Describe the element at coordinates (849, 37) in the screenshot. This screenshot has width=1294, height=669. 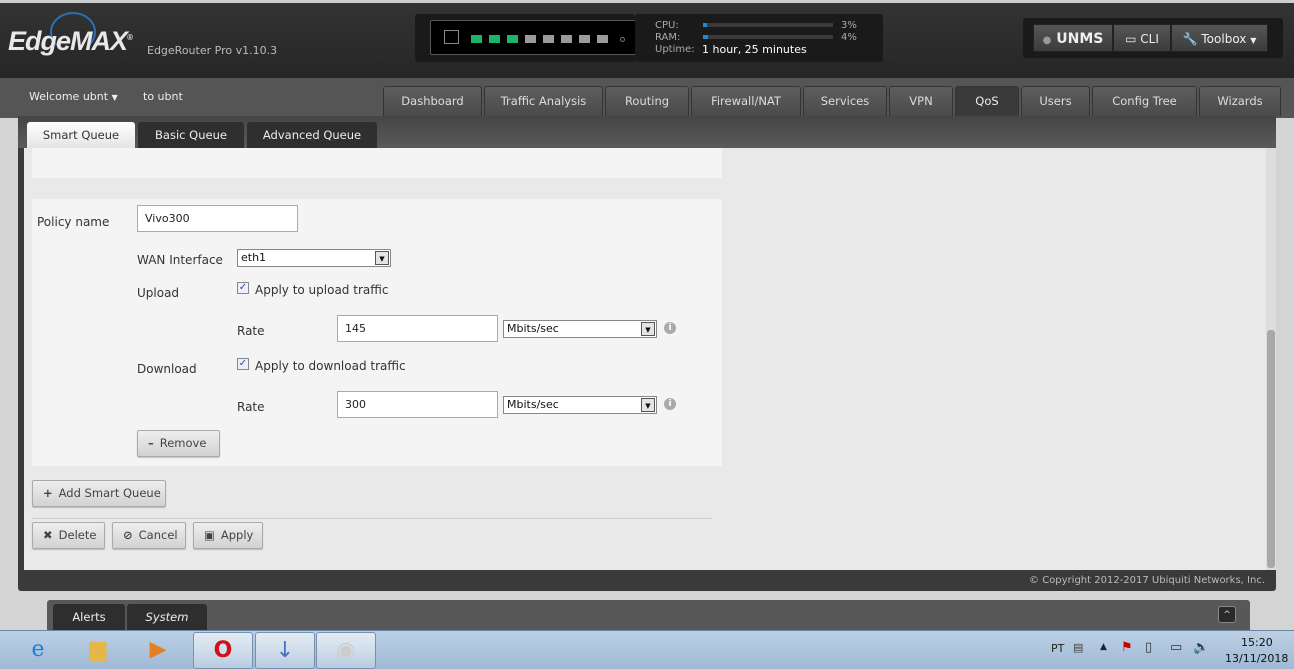
I see `ram-value: 4%` at that location.